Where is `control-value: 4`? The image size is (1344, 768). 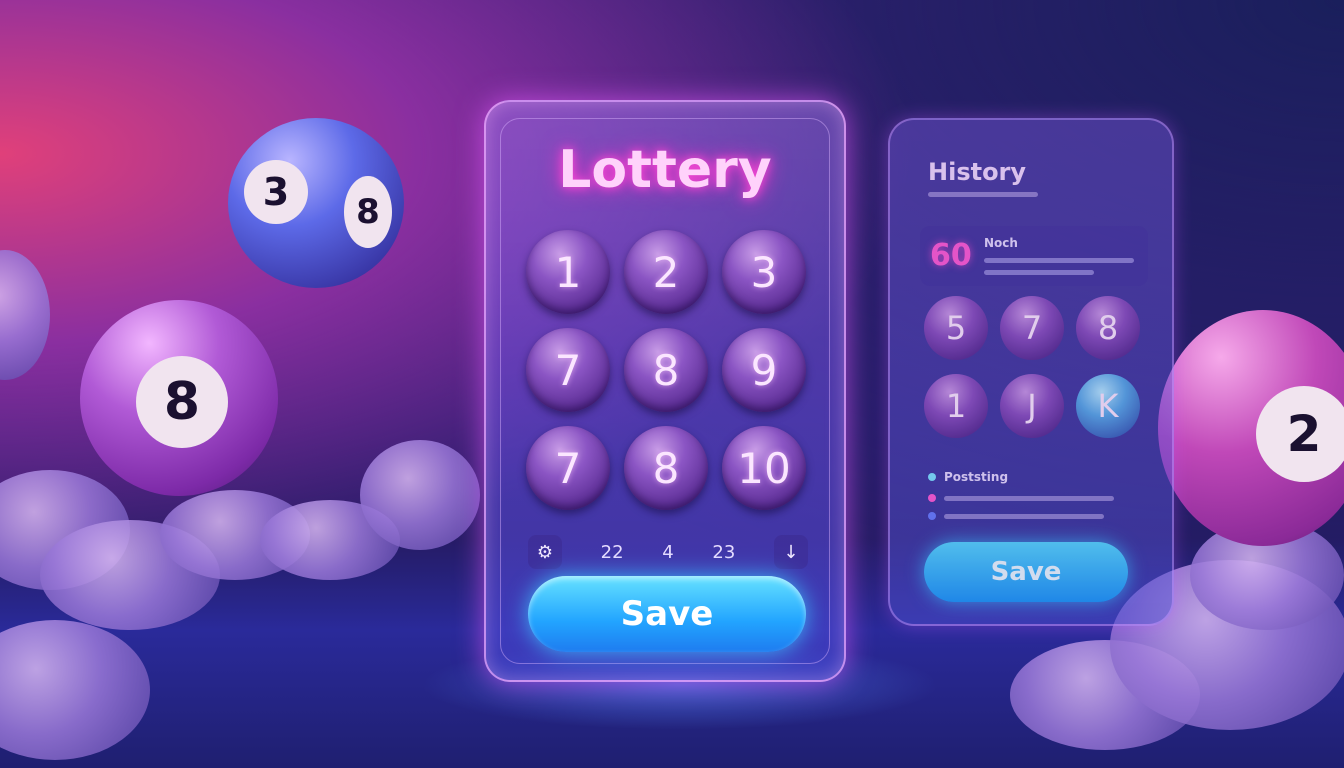
control-value: 4 is located at coordinates (668, 552).